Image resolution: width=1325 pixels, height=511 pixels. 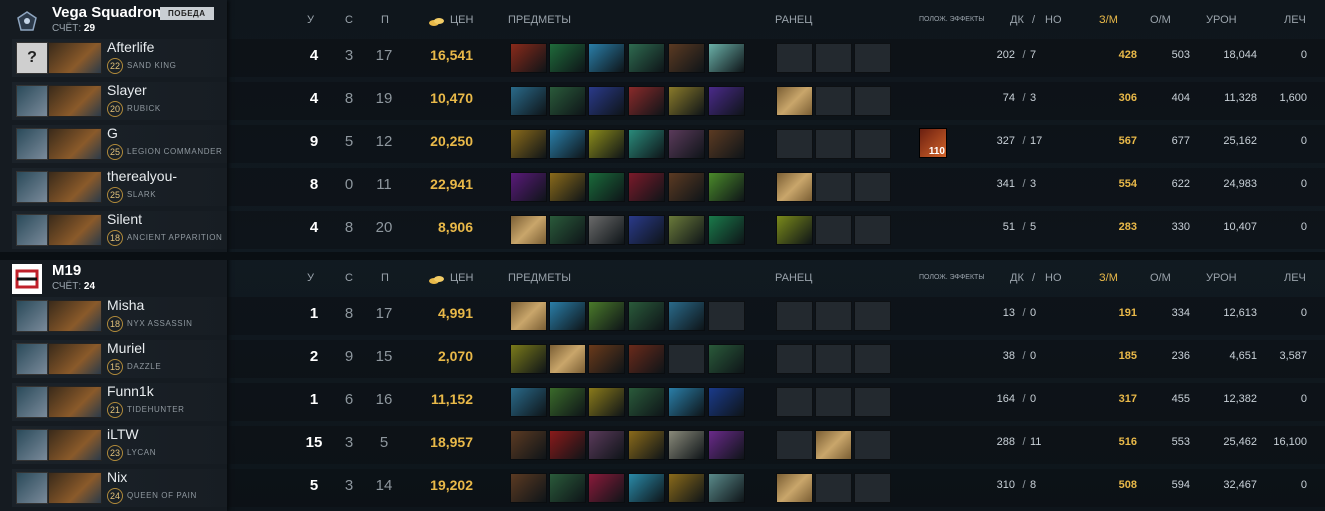 I want to click on backpack-item-icon, so click(x=794, y=230).